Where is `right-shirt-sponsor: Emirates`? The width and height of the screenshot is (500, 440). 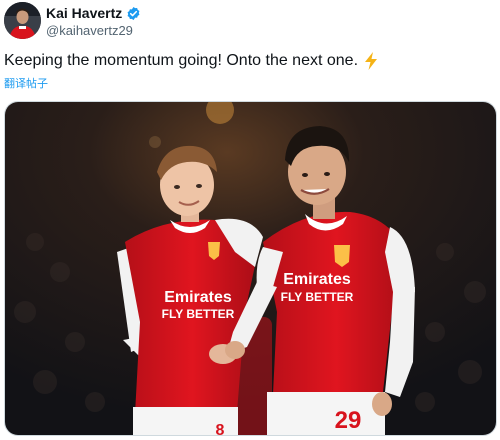 right-shirt-sponsor: Emirates is located at coordinates (317, 279).